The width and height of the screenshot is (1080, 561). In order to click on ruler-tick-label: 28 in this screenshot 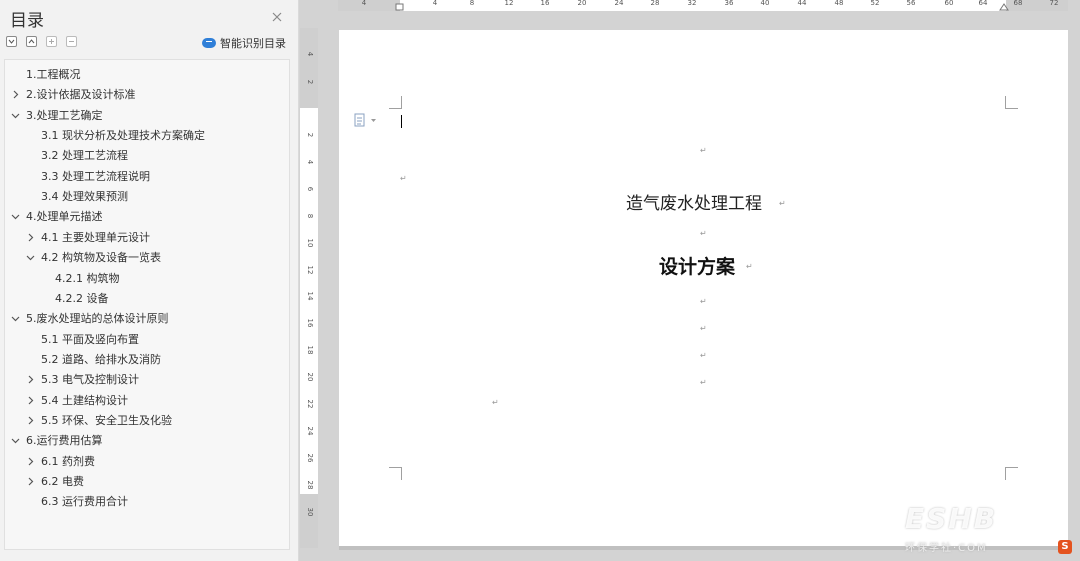, I will do `click(655, 3)`.